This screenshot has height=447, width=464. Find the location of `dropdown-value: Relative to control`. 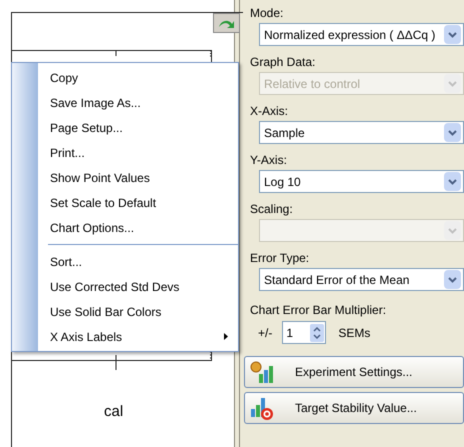

dropdown-value: Relative to control is located at coordinates (312, 84).